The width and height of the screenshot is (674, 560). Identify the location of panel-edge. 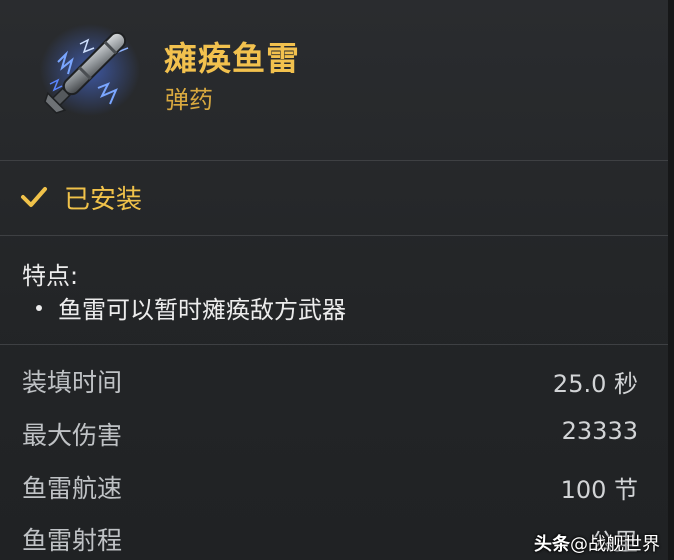
(671, 280).